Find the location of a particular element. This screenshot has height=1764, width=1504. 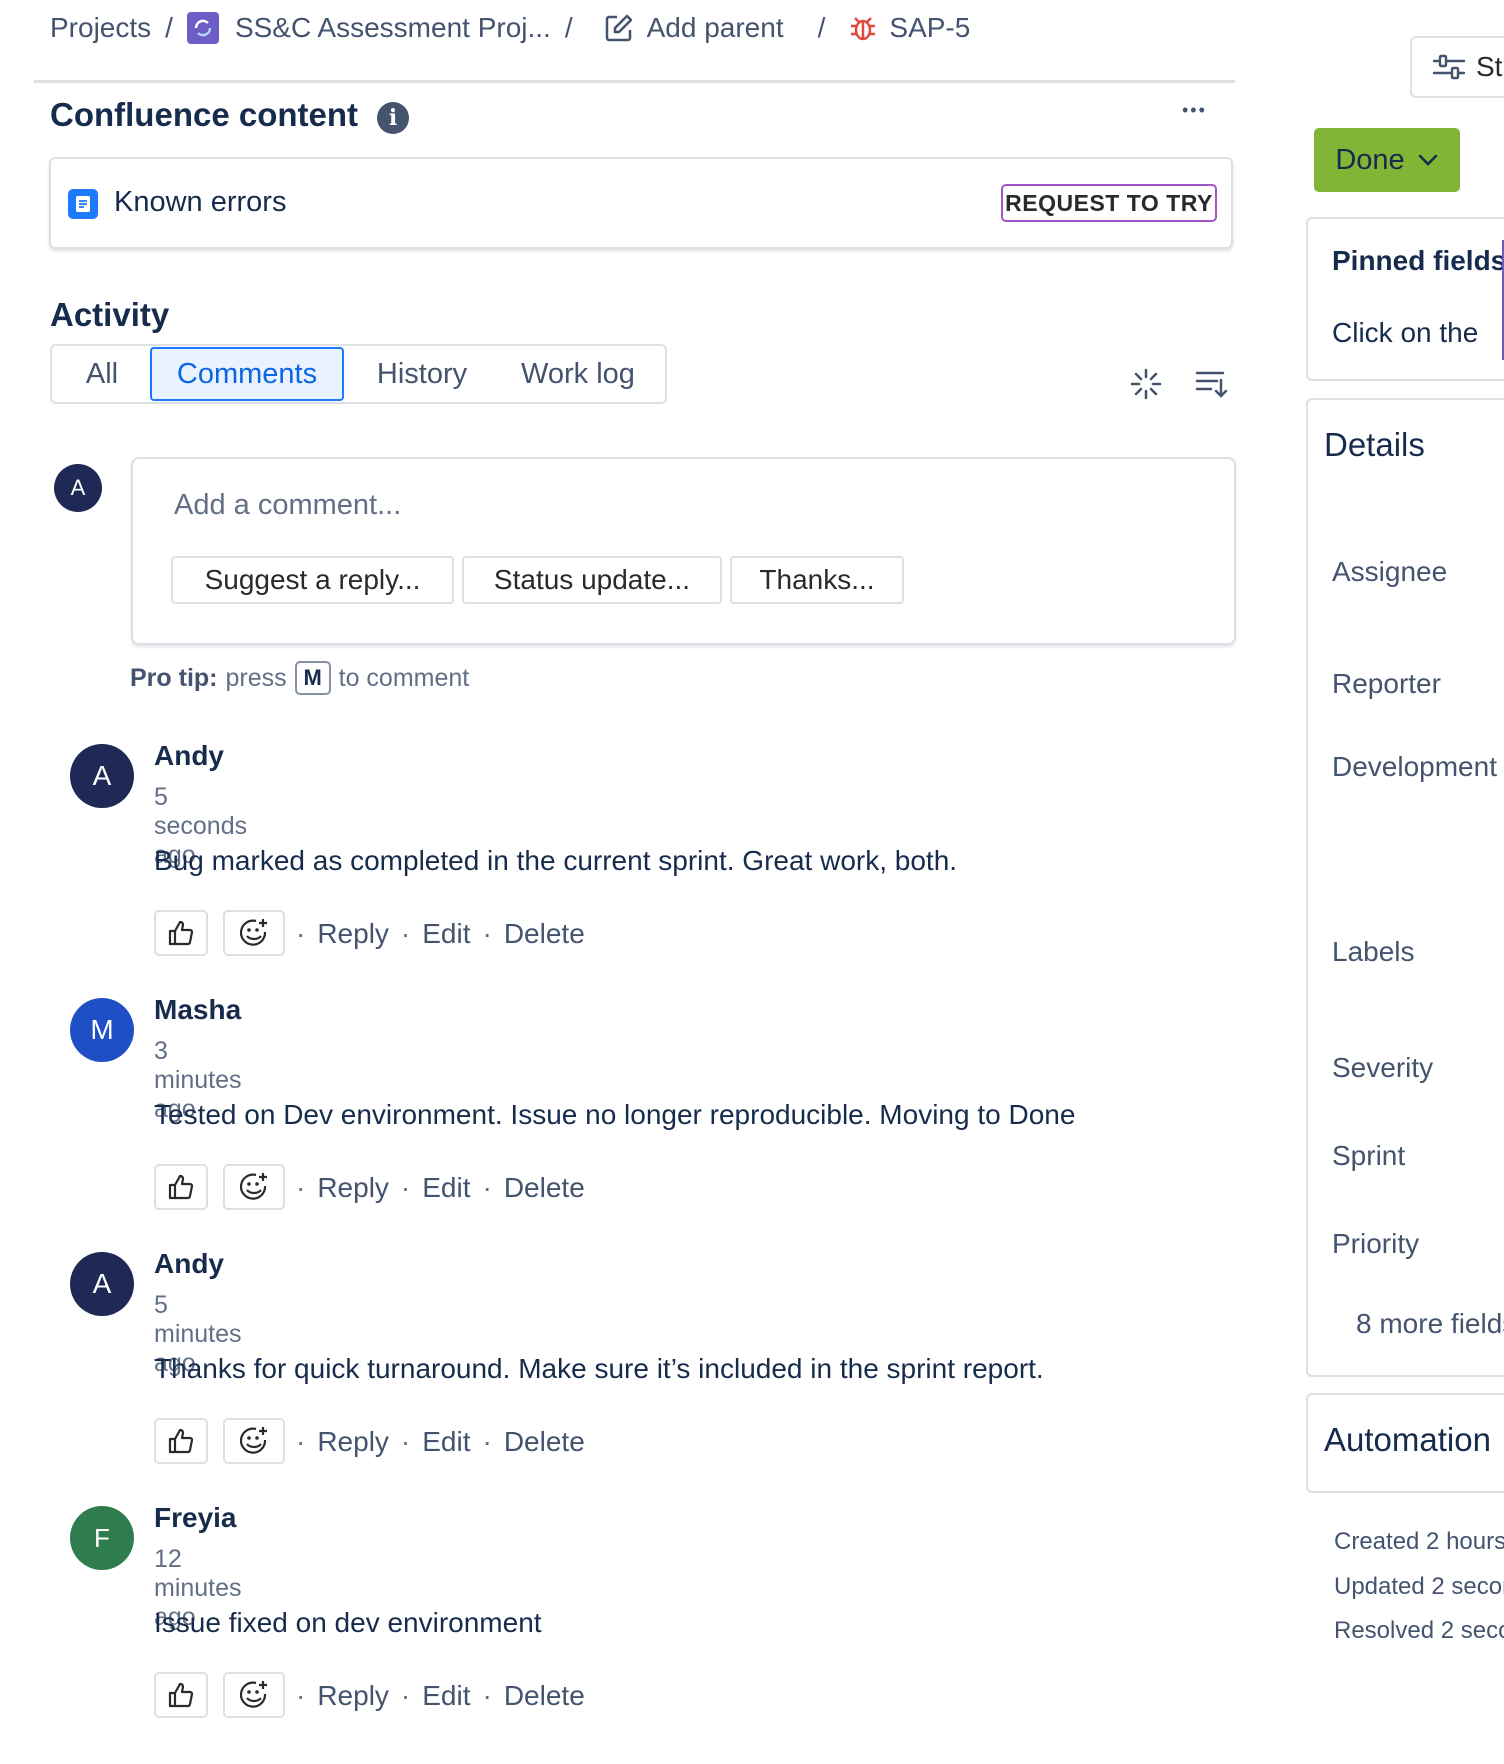

confluence-card: Known errors REQUEST TO TRY is located at coordinates (641, 203).